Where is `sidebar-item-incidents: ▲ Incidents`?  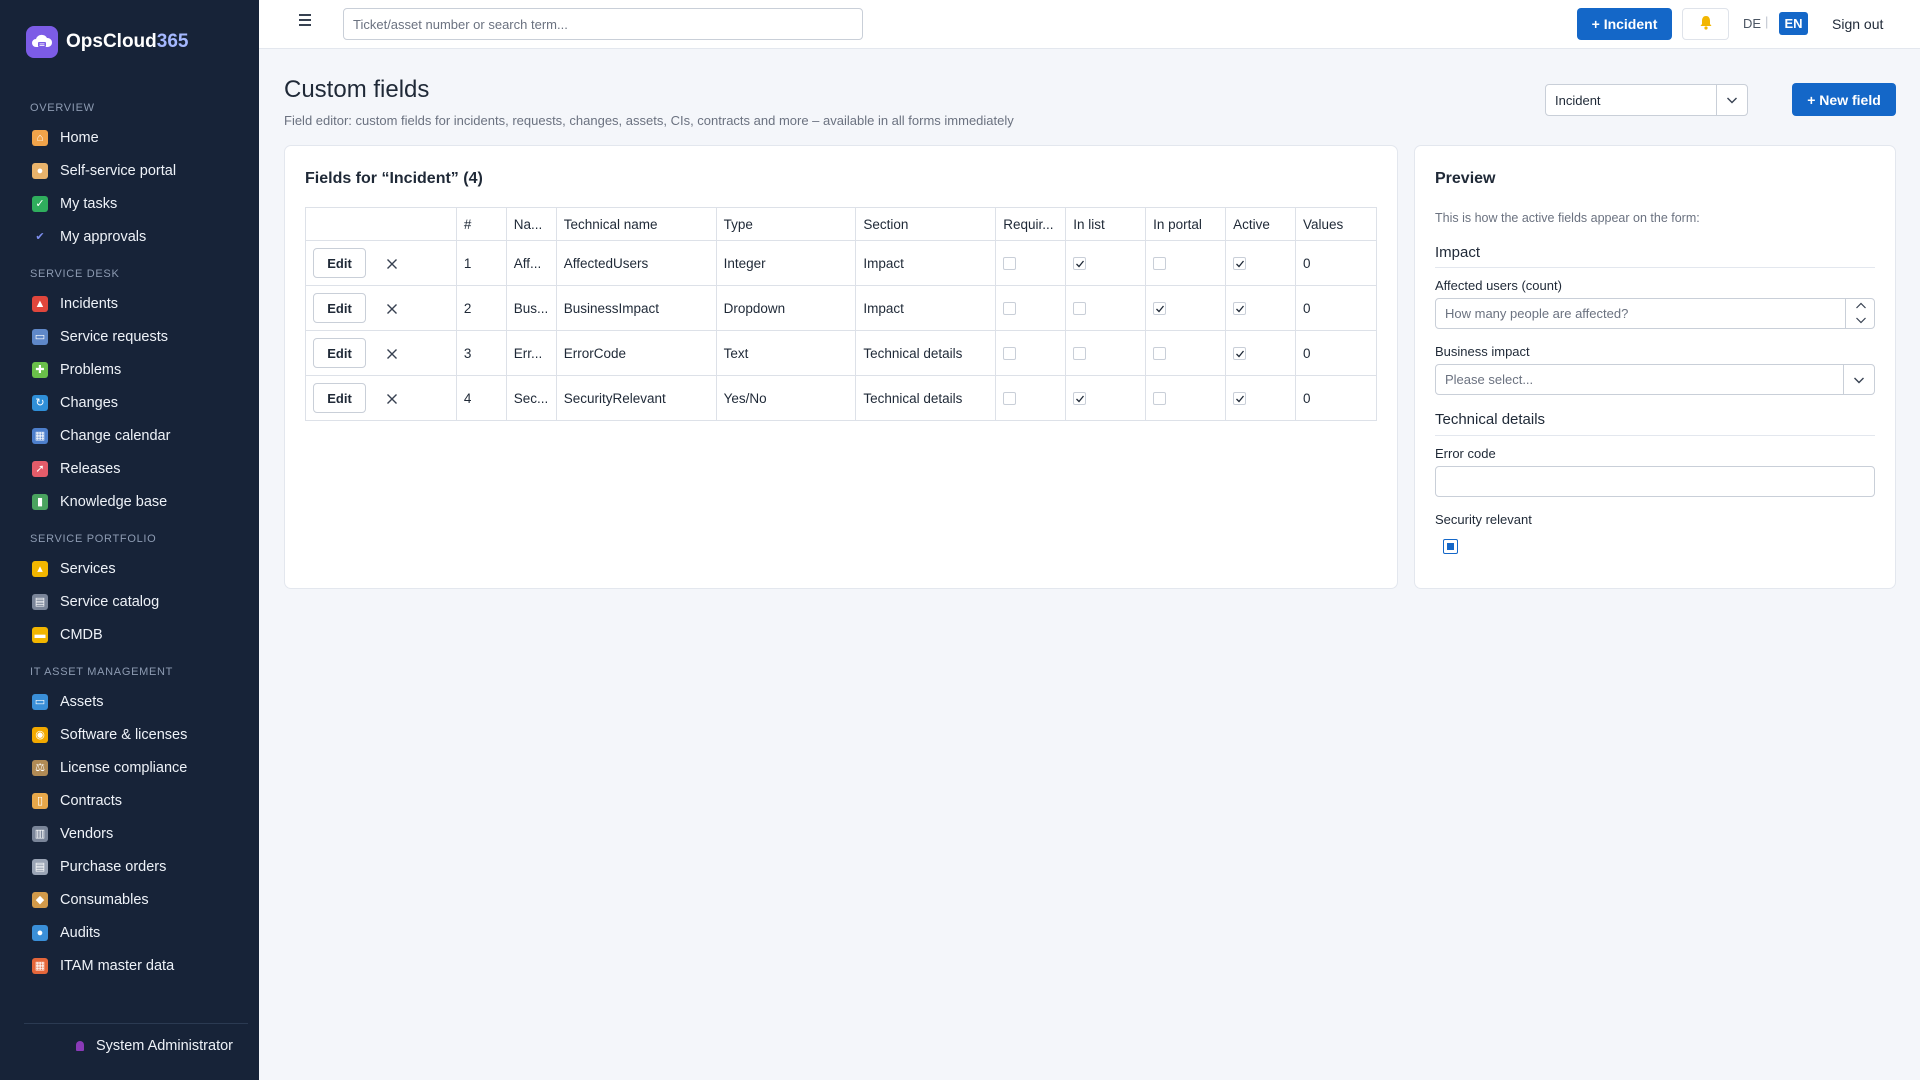
sidebar-item-incidents: ▲ Incidents is located at coordinates (129, 303).